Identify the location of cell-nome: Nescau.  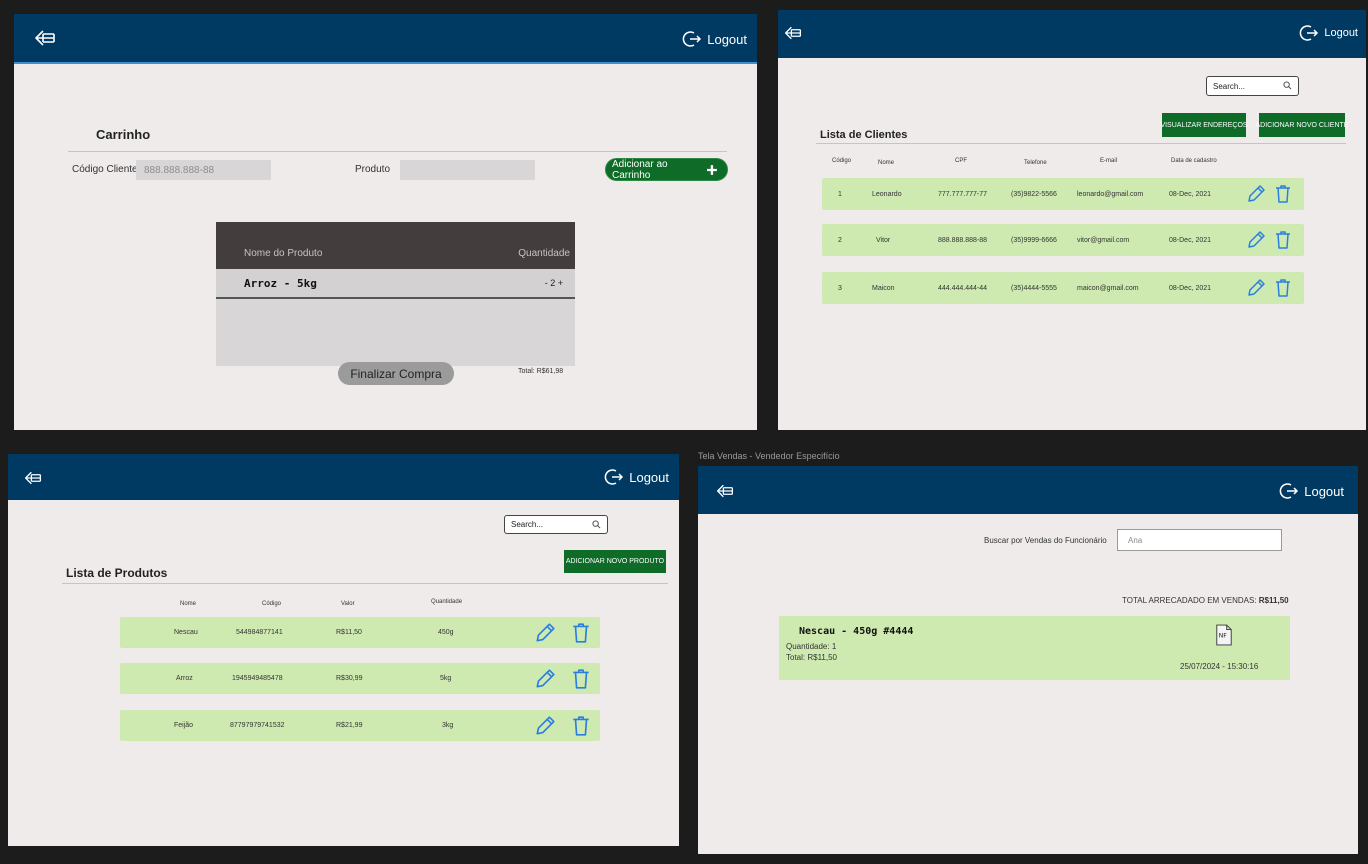
(186, 632).